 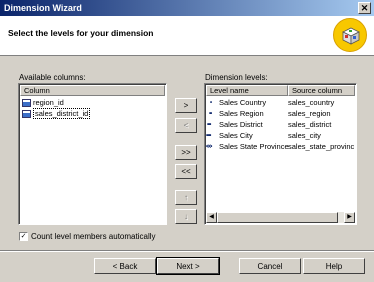 I want to click on add-all-button: >>, so click(x=186, y=152).